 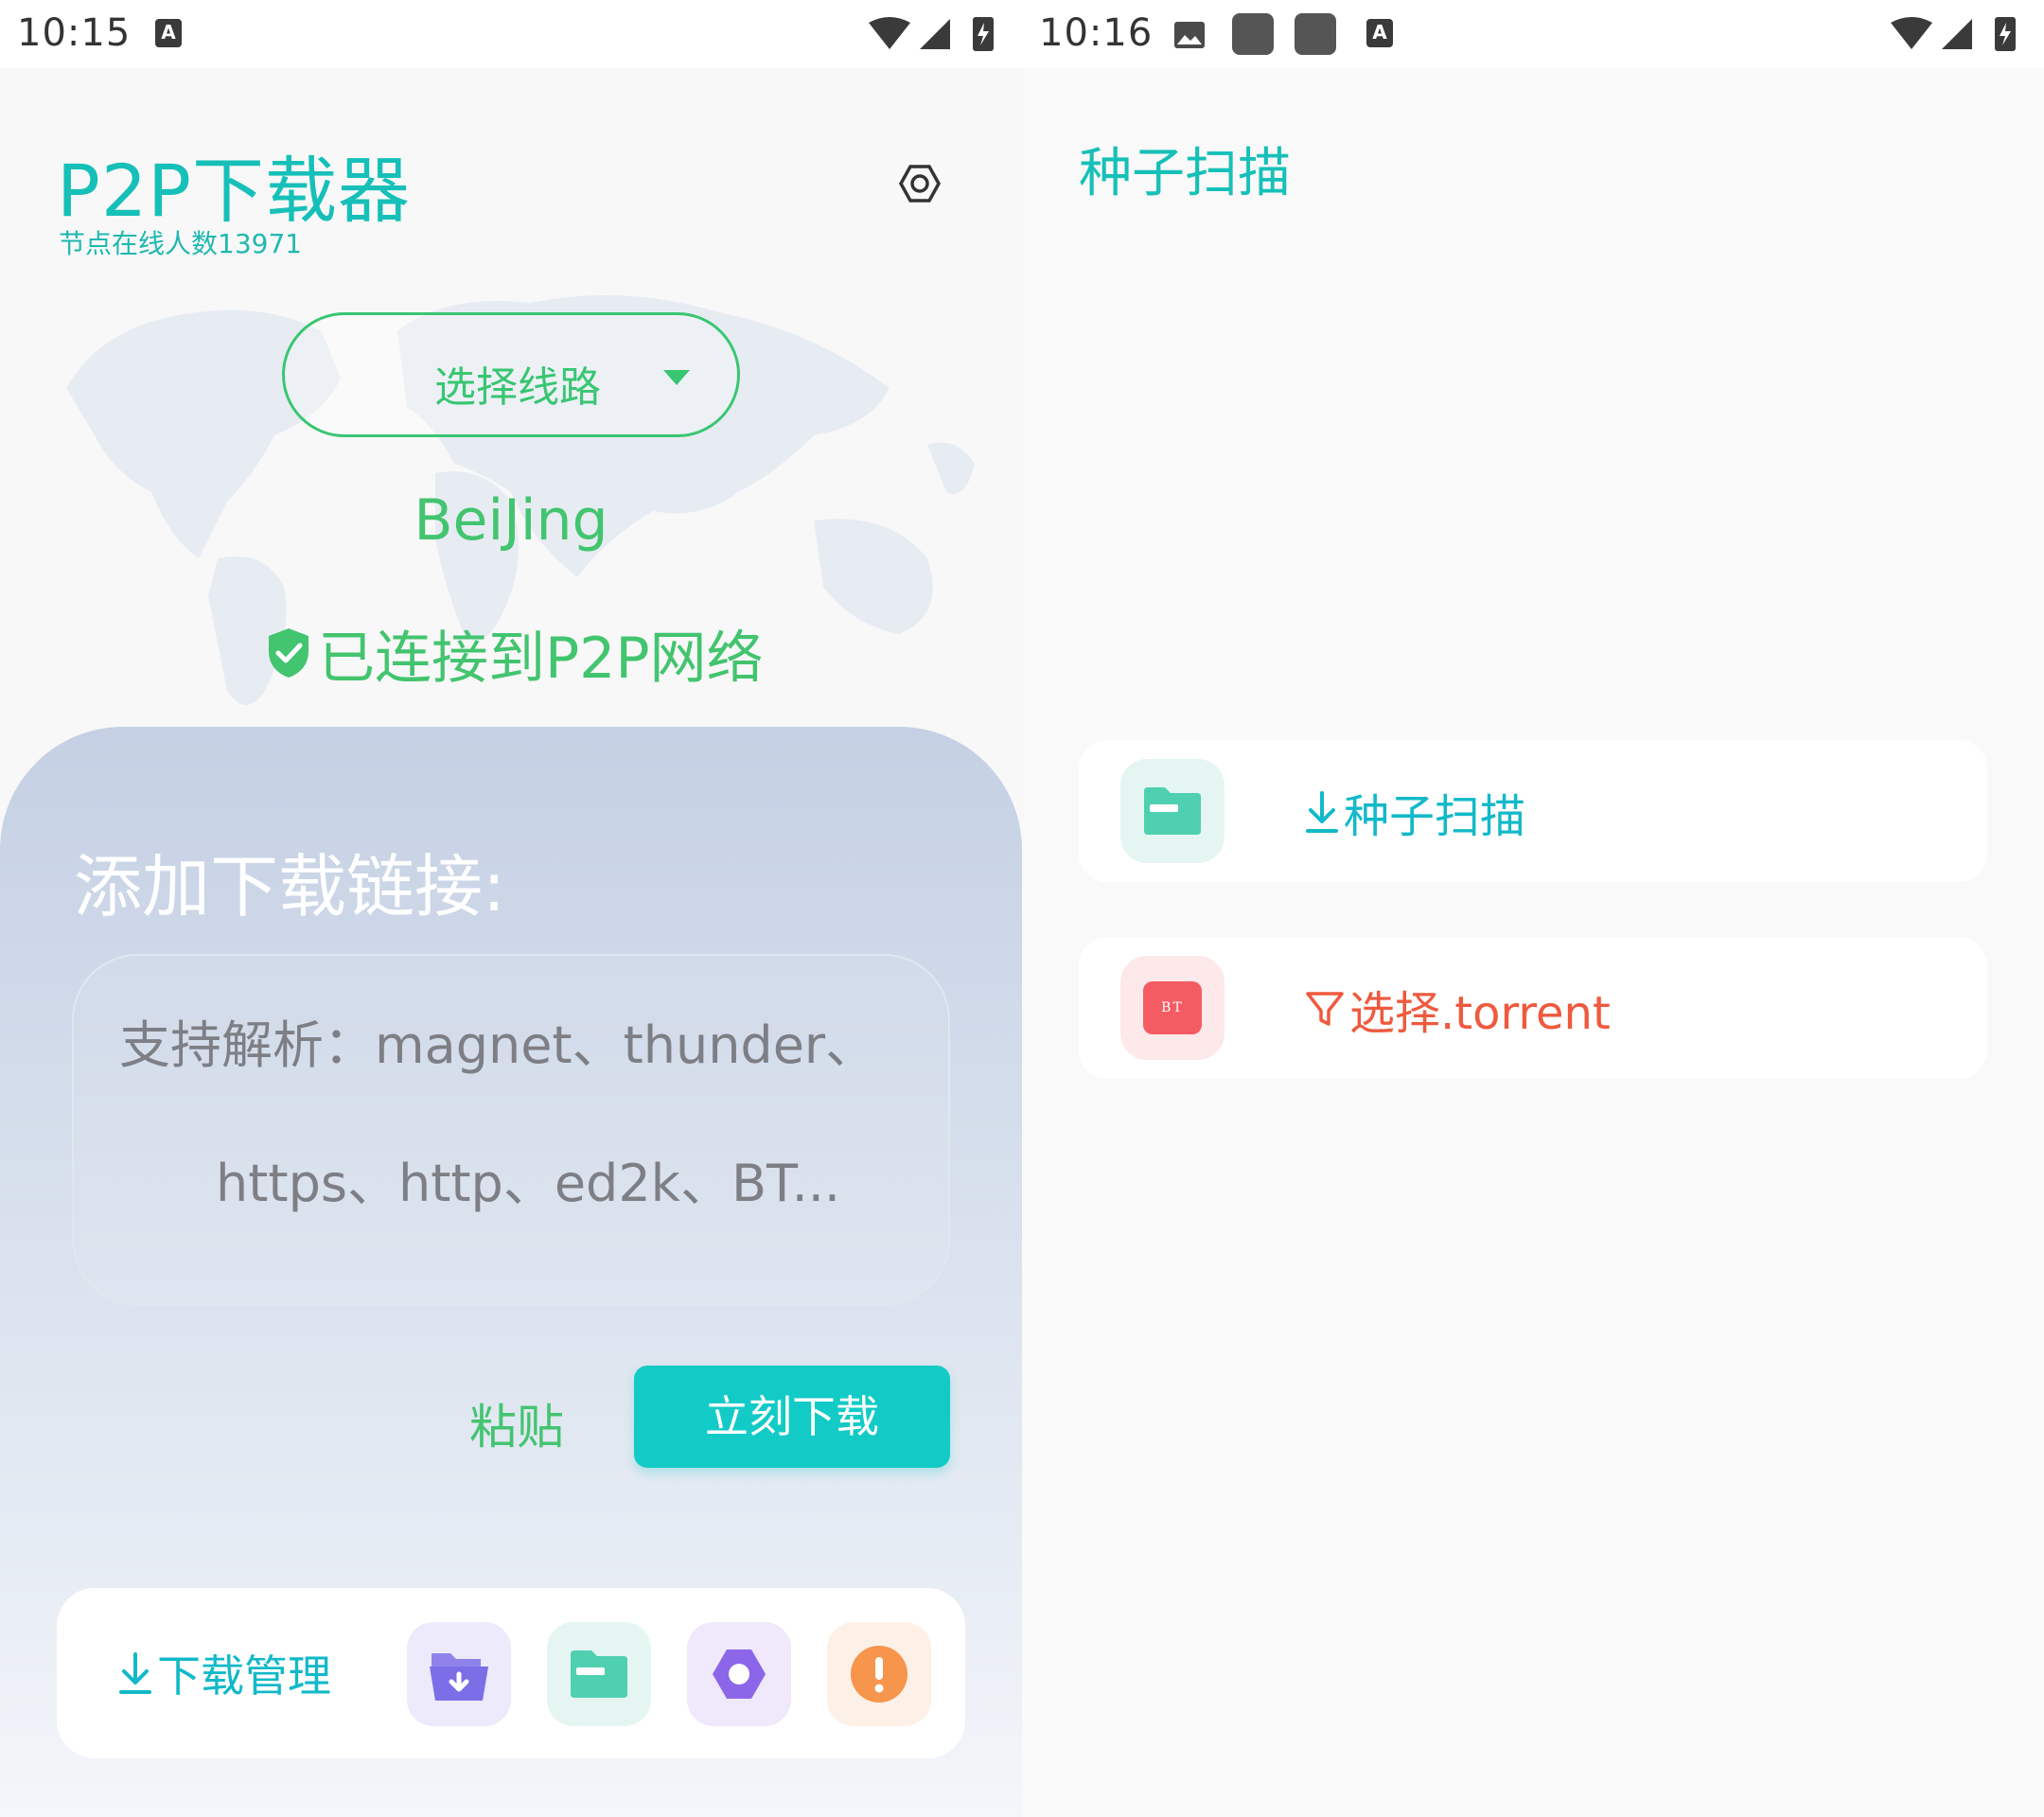 What do you see at coordinates (181, 243) in the screenshot?
I see `online-count: 节点在线人数13971` at bounding box center [181, 243].